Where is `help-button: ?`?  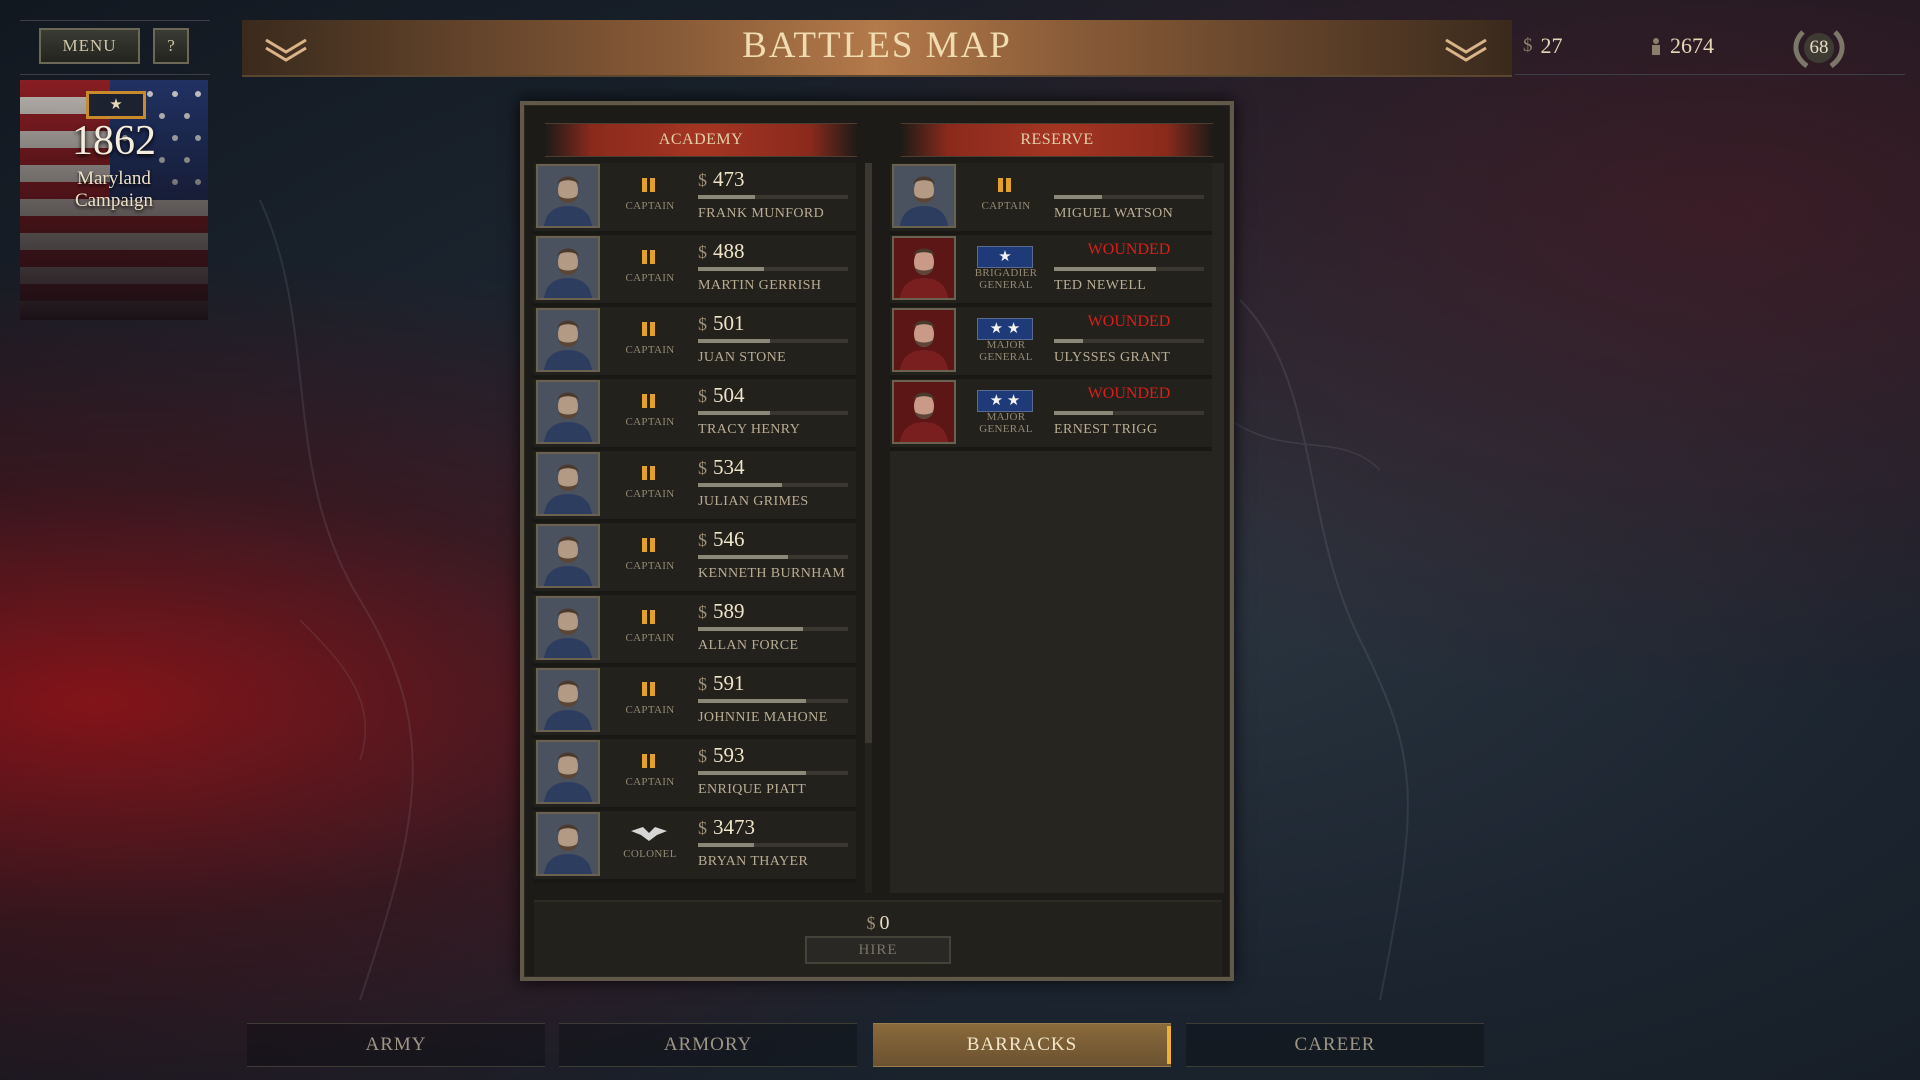
help-button: ? is located at coordinates (171, 46).